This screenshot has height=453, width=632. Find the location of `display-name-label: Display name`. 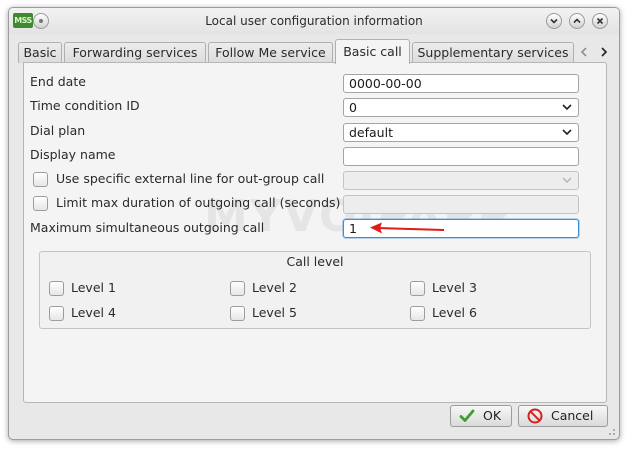

display-name-label: Display name is located at coordinates (73, 154).